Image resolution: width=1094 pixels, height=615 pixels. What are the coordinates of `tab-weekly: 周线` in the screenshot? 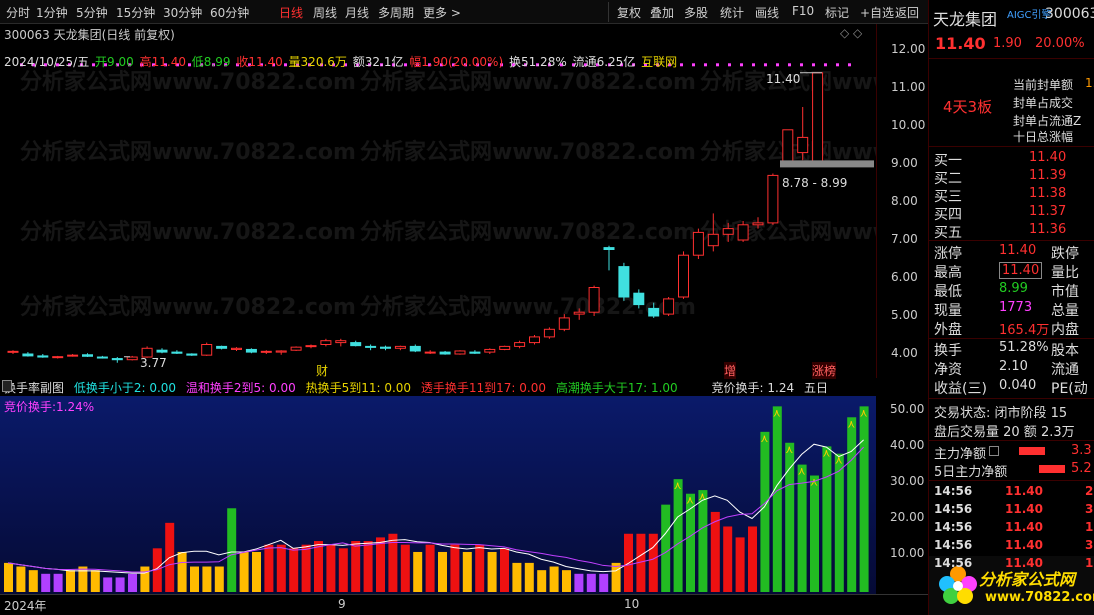 It's located at (325, 12).